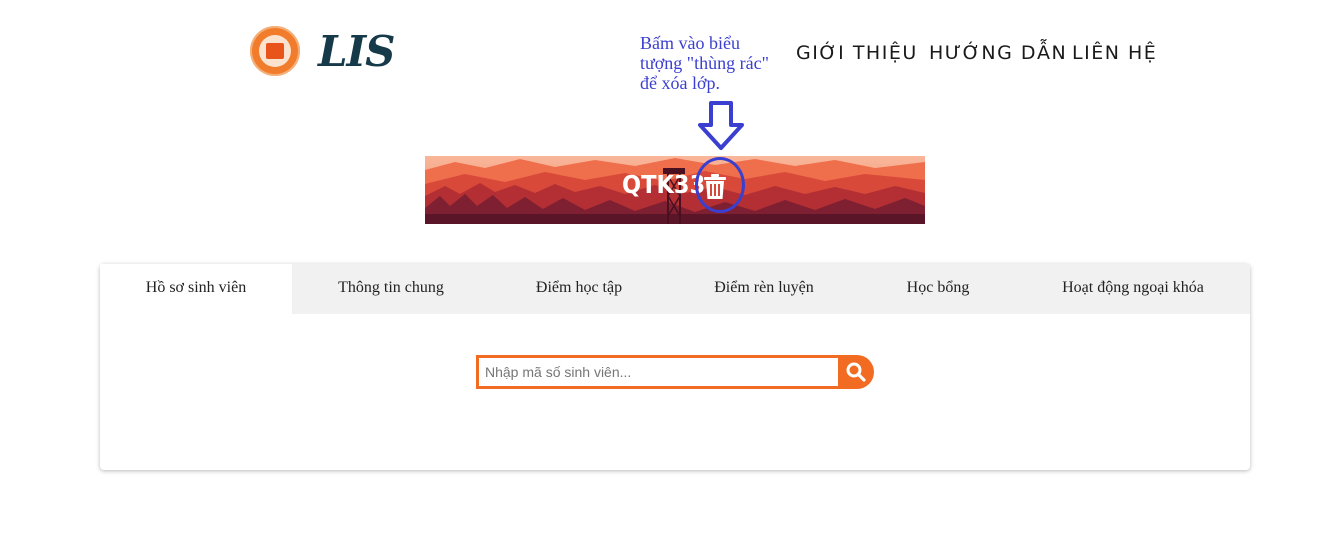 This screenshot has height=539, width=1344. Describe the element at coordinates (391, 289) in the screenshot. I see `tab-thong-tin-chung: Thông tin chung` at that location.